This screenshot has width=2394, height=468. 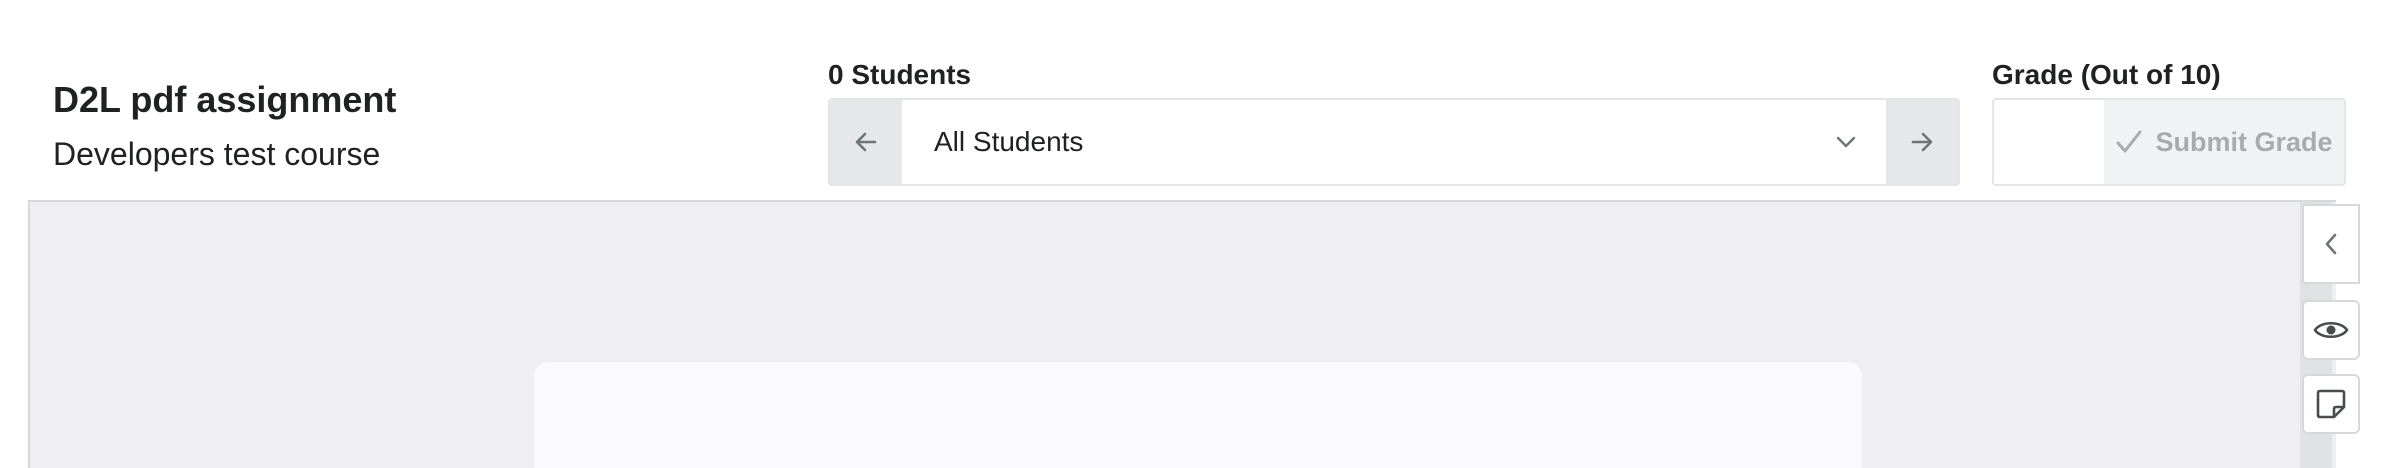 I want to click on chevron-down-icon, so click(x=1846, y=142).